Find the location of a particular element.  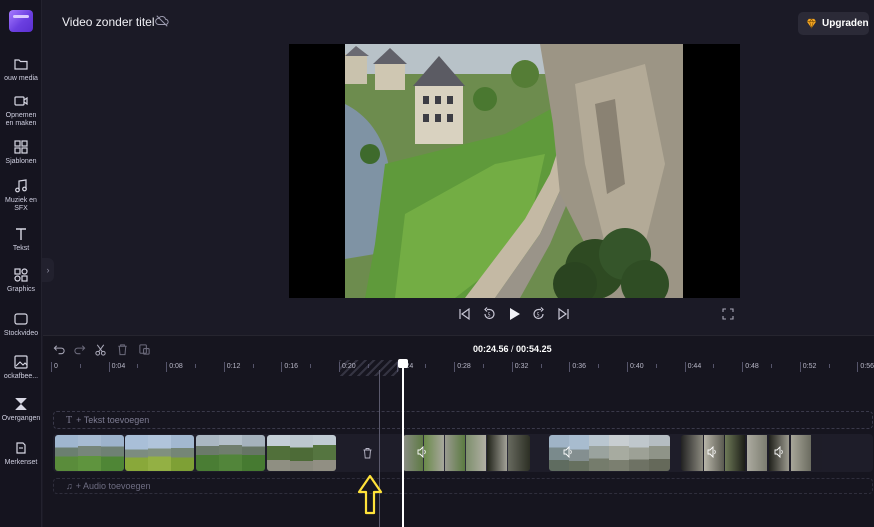

ruler-label: 0:52 is located at coordinates (809, 366).